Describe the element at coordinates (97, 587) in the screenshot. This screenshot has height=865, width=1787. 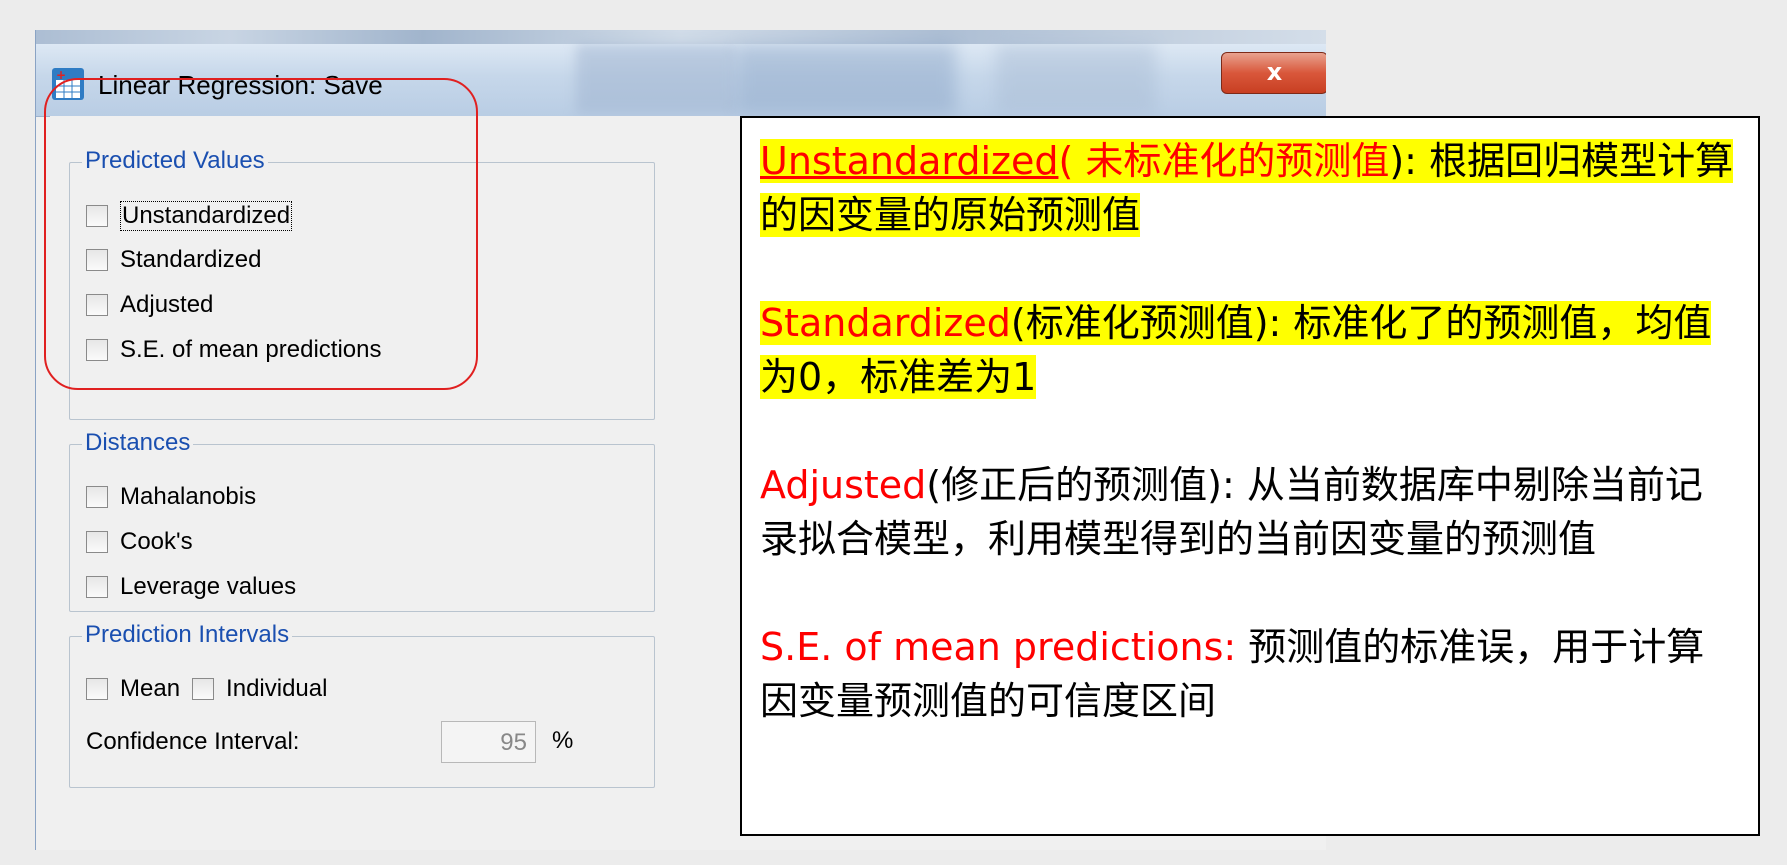
I see `leverage-values-checkbox` at that location.